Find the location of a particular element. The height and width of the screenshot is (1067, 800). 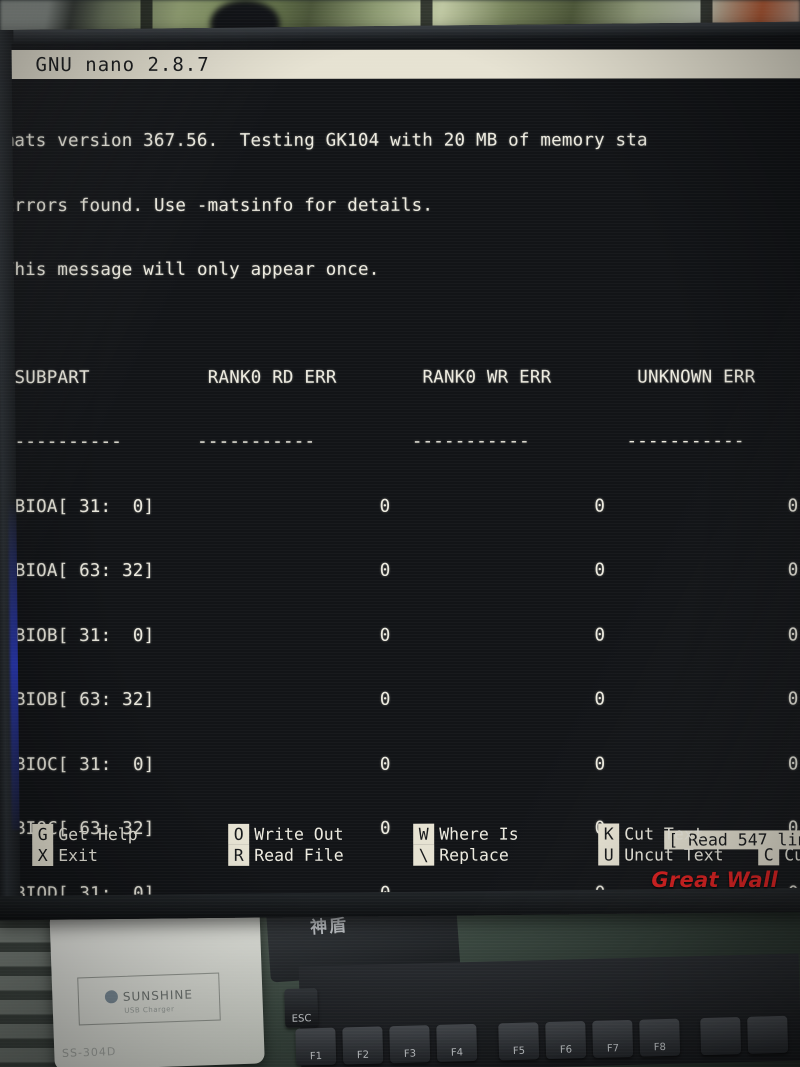

key-f5-label: F5 is located at coordinates (519, 1051).